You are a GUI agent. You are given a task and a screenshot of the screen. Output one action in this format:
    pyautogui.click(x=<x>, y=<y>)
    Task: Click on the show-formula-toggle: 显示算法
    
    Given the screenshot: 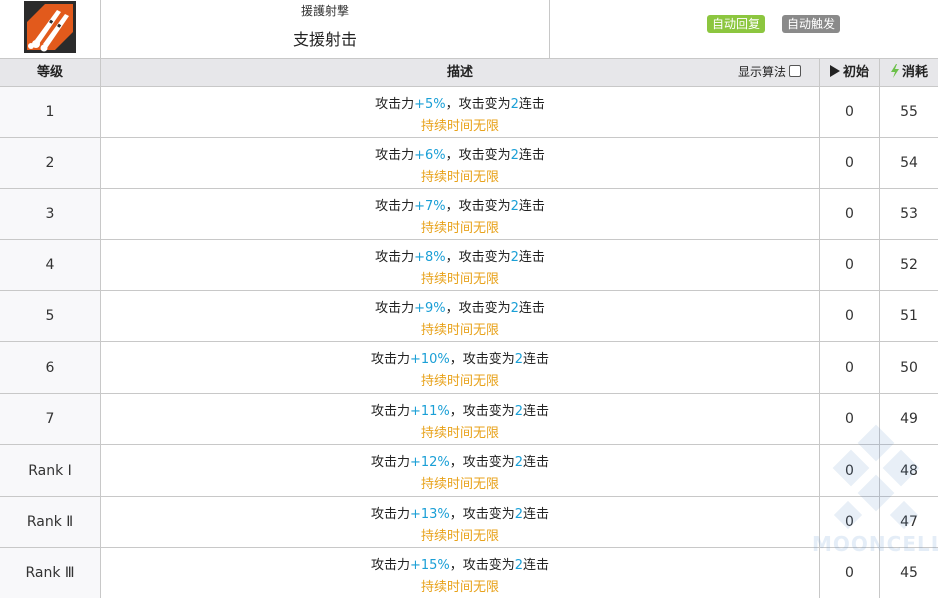 What is the action you would take?
    pyautogui.click(x=778, y=72)
    